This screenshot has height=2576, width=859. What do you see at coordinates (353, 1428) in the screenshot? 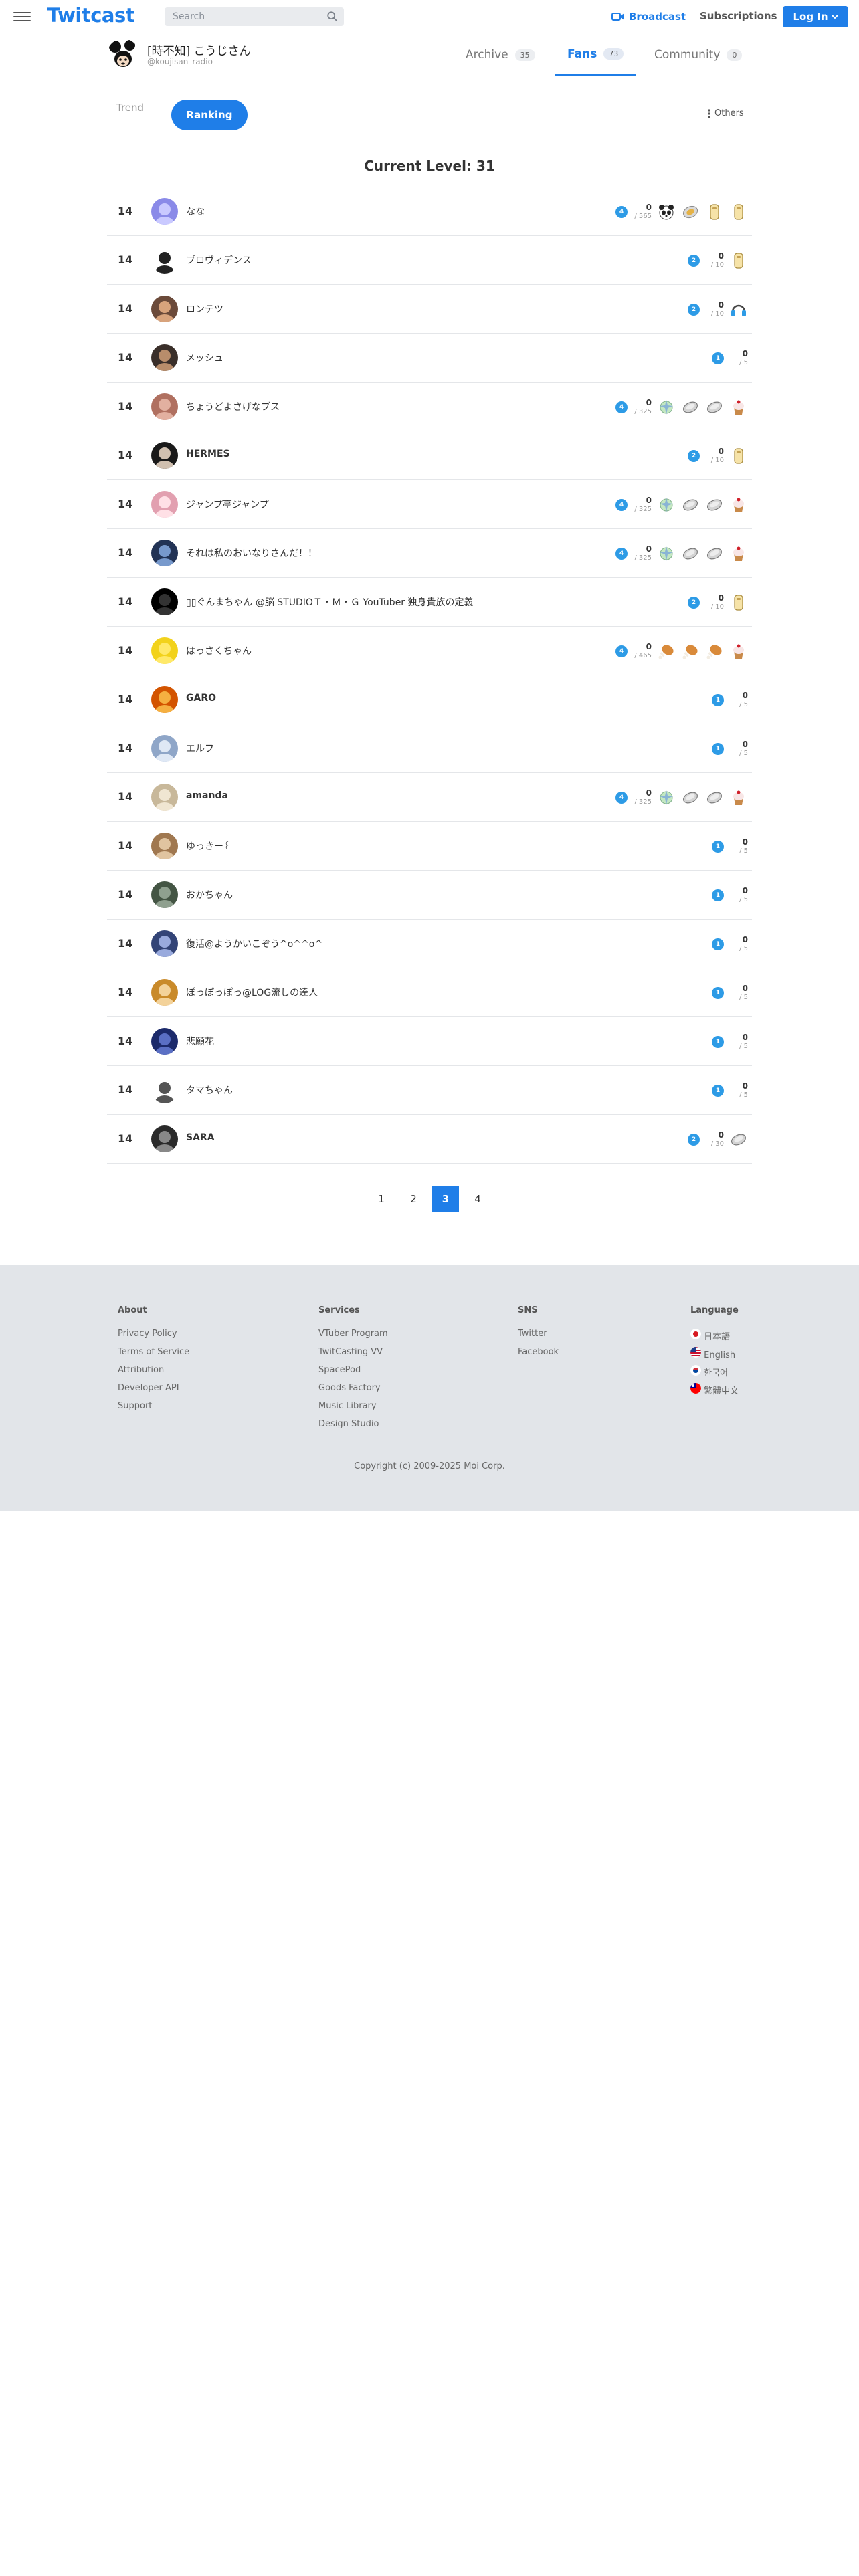
I see `footer-link-design-studio: Design Studio` at bounding box center [353, 1428].